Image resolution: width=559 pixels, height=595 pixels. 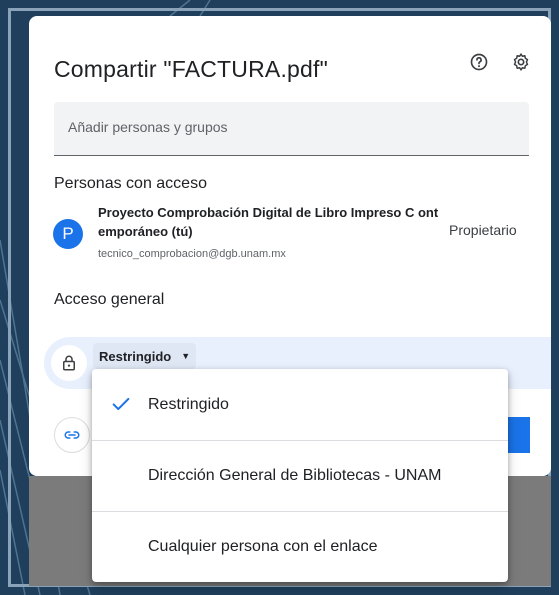 What do you see at coordinates (109, 299) in the screenshot?
I see `general-access-title: Acceso general` at bounding box center [109, 299].